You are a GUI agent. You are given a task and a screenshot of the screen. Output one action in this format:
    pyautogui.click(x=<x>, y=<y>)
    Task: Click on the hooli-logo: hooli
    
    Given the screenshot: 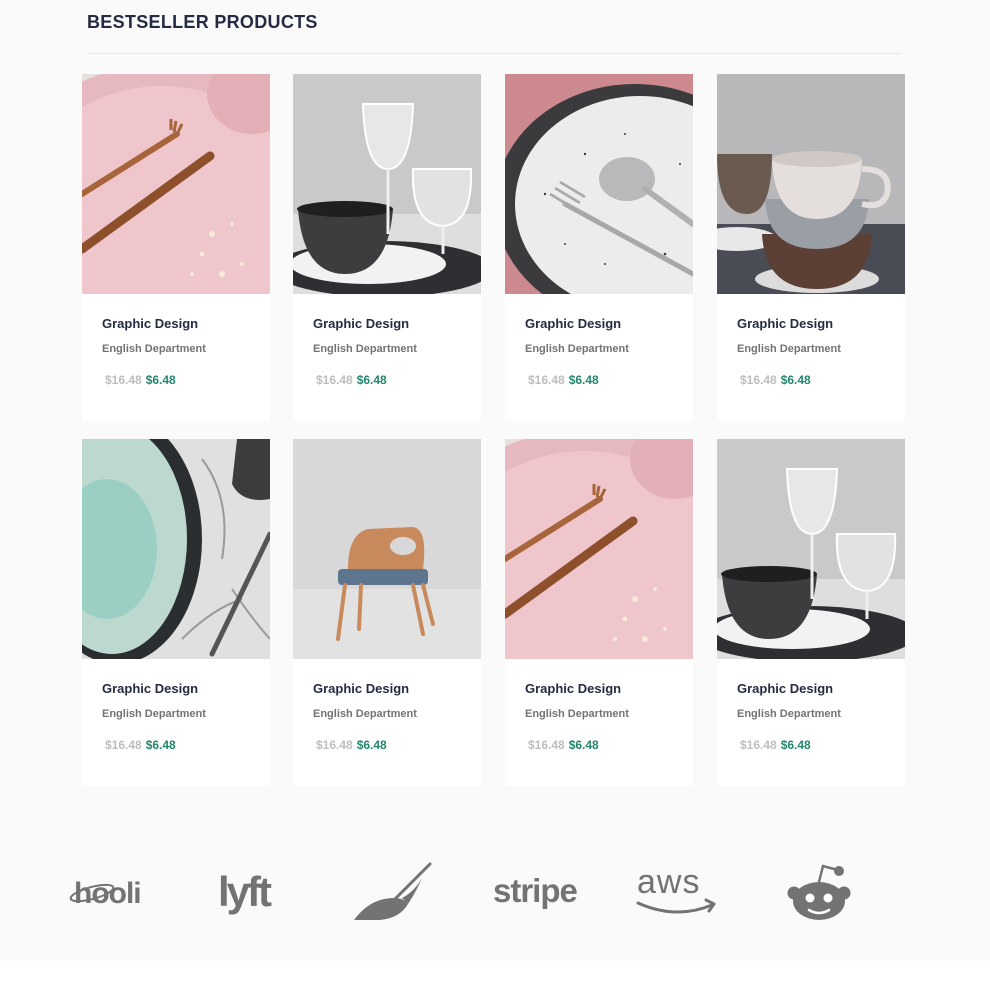 What is the action you would take?
    pyautogui.click(x=112, y=891)
    